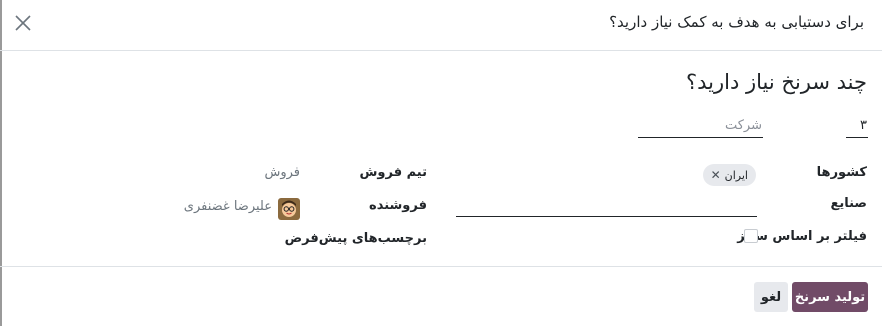  Describe the element at coordinates (398, 205) in the screenshot. I see `salesperson-label: فروشنده` at that location.